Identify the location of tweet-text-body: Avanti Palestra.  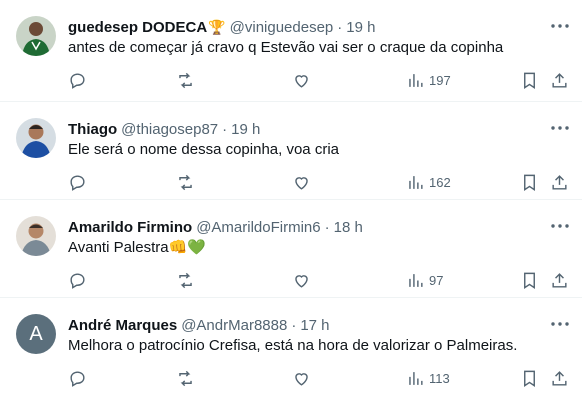
(118, 247).